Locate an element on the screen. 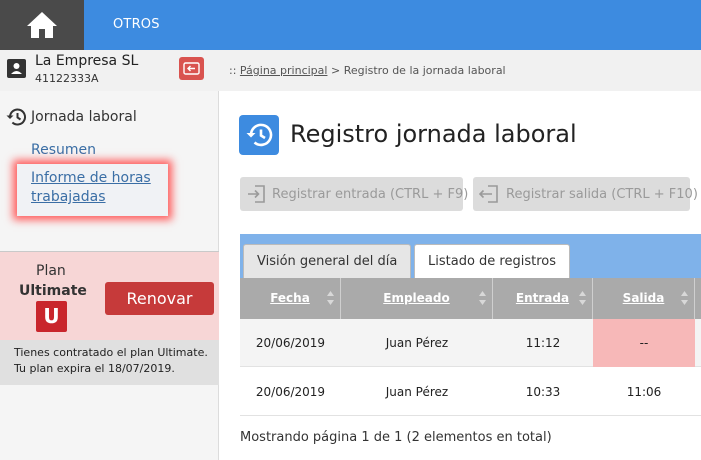 This screenshot has width=701, height=460. sign-in-icon is located at coordinates (257, 194).